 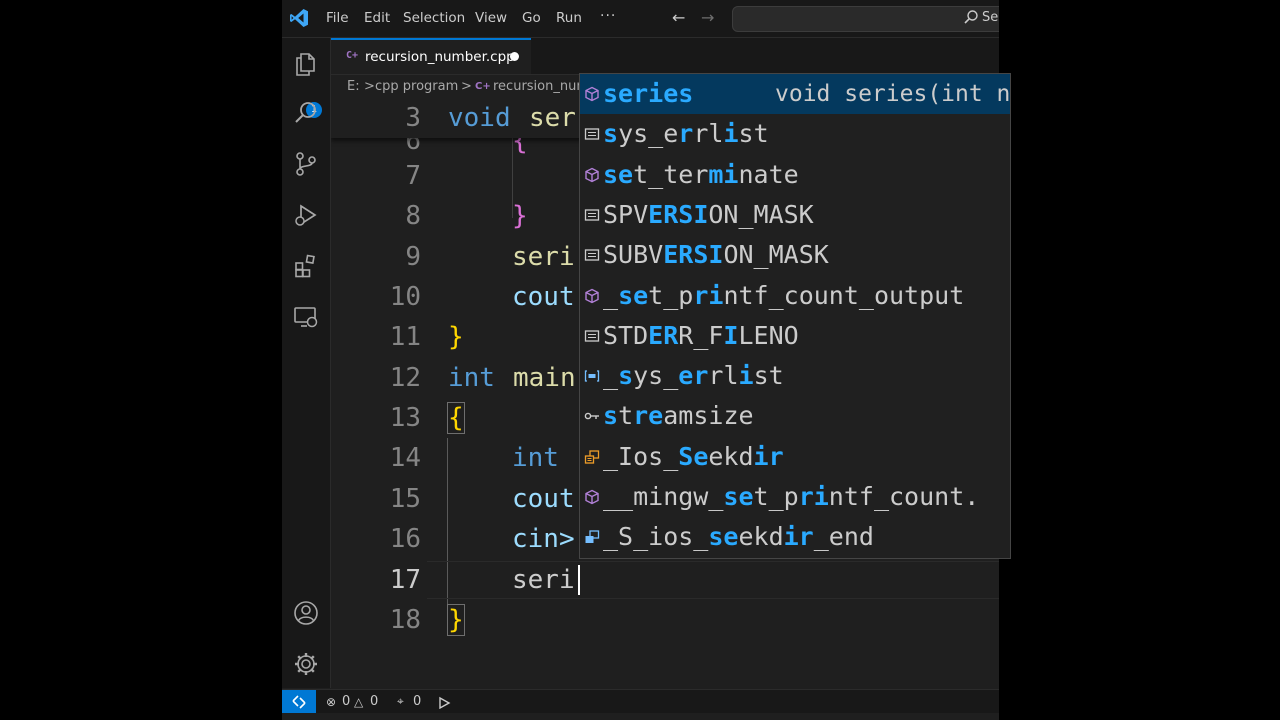 I want to click on ports-count: 0, so click(x=417, y=701).